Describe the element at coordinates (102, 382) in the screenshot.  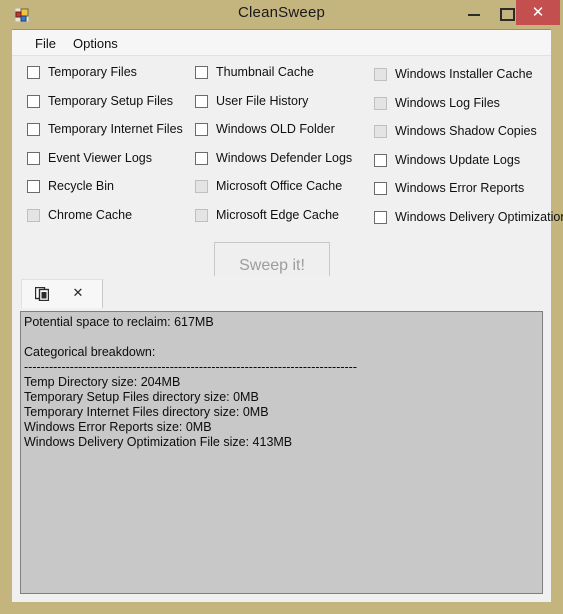
I see `output-line: Temp Directory size: 204MB` at that location.